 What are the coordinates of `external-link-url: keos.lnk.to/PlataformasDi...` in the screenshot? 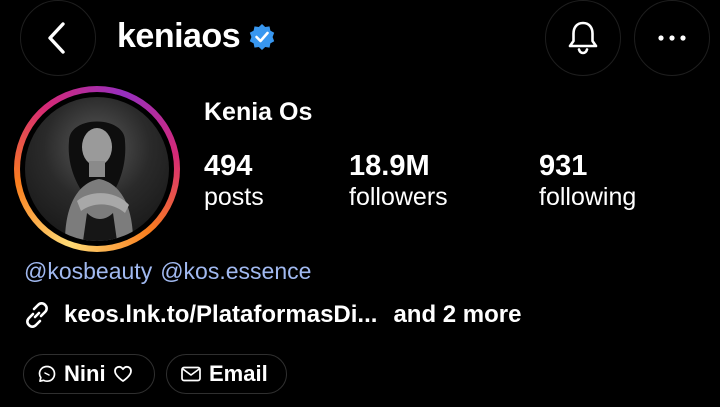 It's located at (220, 315).